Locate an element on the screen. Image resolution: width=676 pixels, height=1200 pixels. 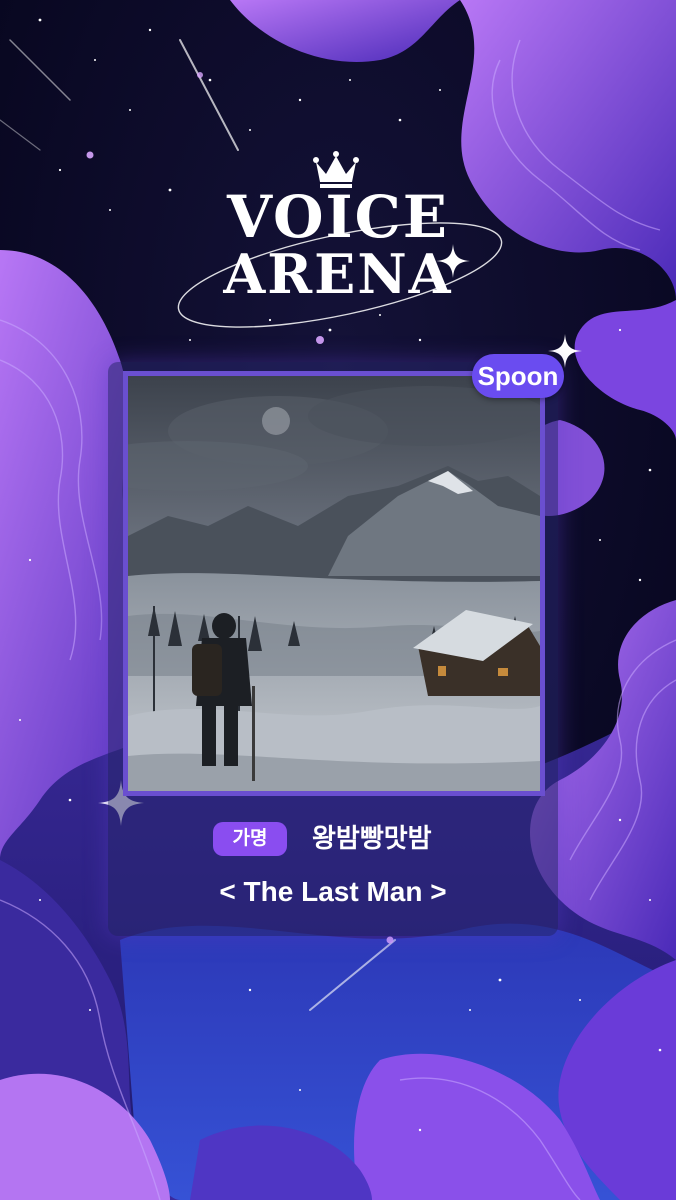
logo-line1: VOICE is located at coordinates (337, 217).